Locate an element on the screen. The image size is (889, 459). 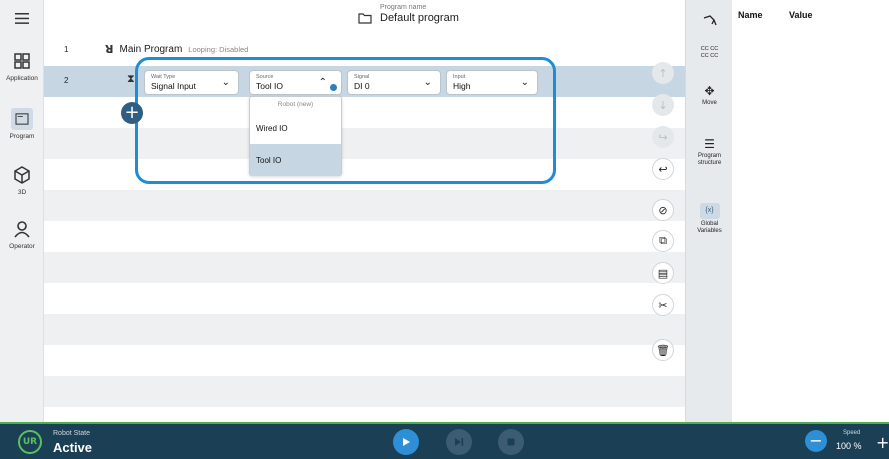
folder-icon is located at coordinates (365, 18).